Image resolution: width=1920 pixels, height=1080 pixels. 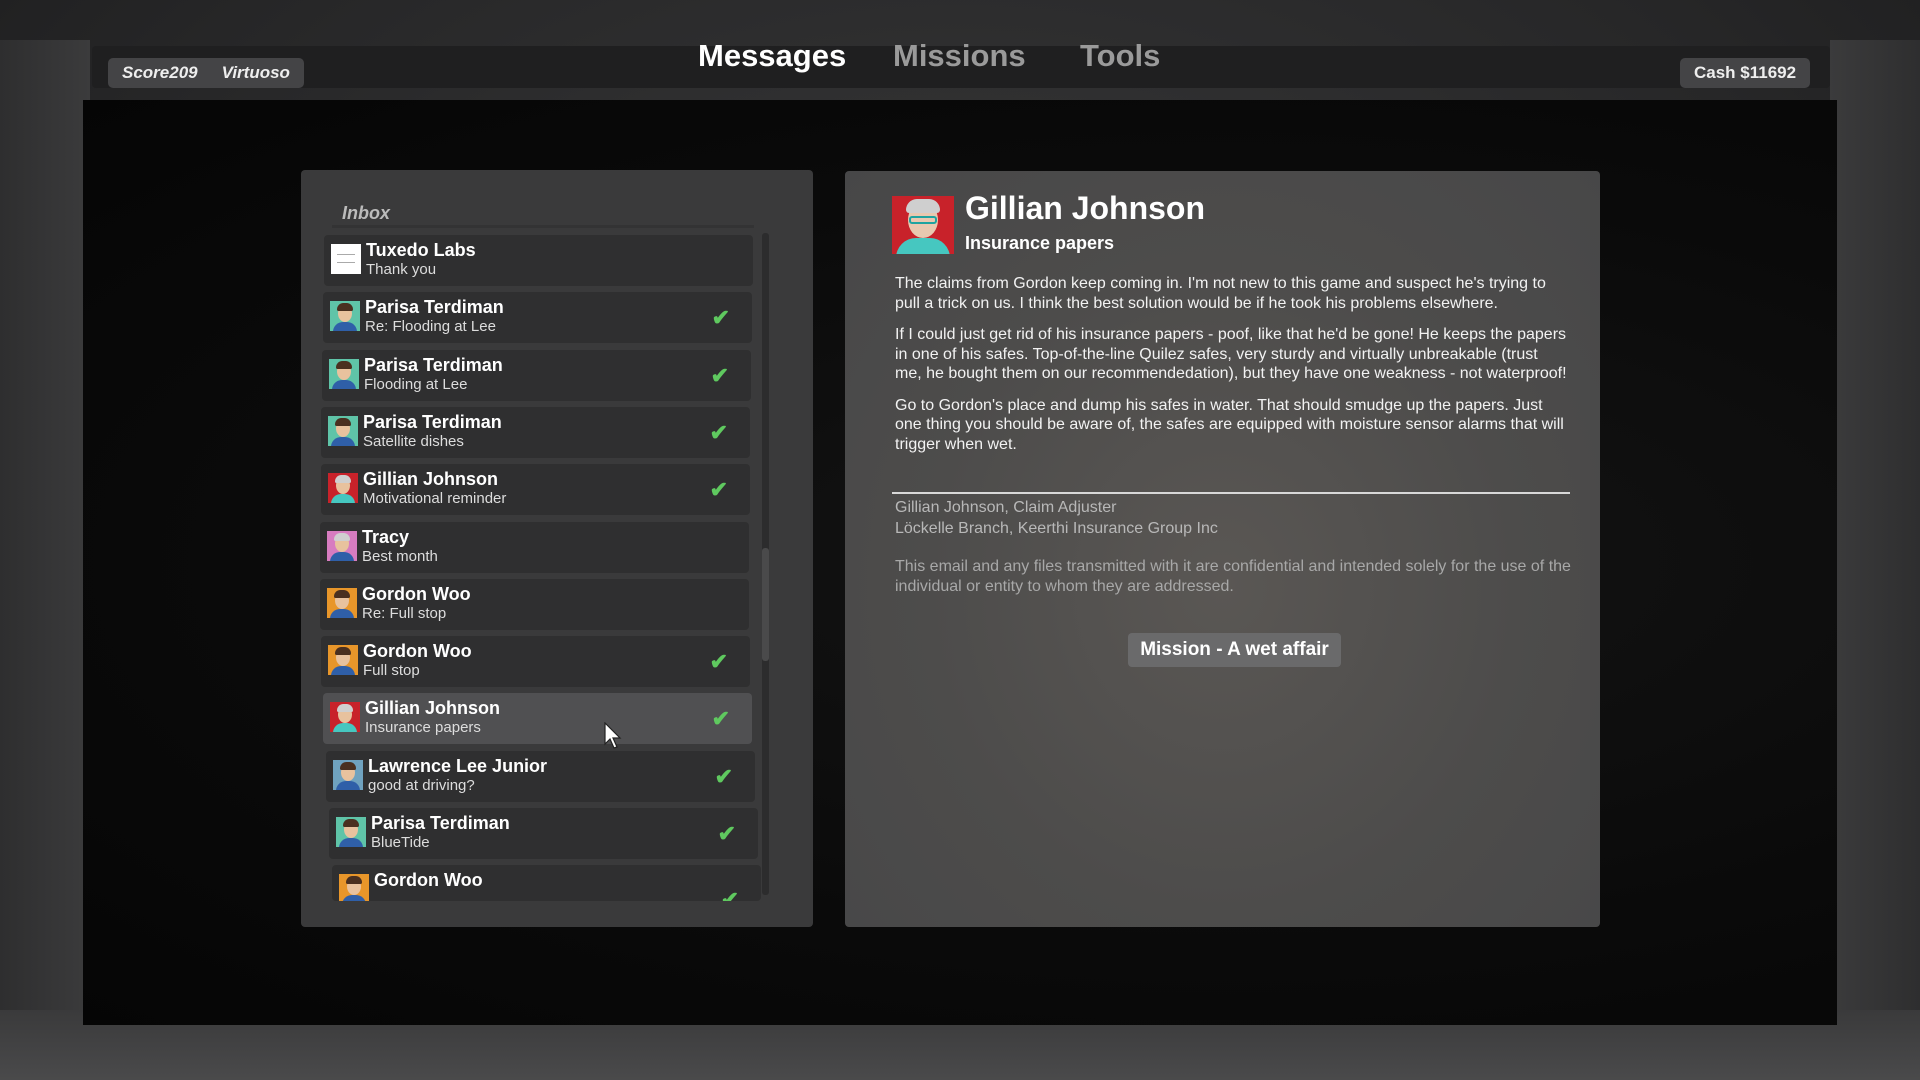 What do you see at coordinates (255, 72) in the screenshot?
I see `rank-label: Virtuoso` at bounding box center [255, 72].